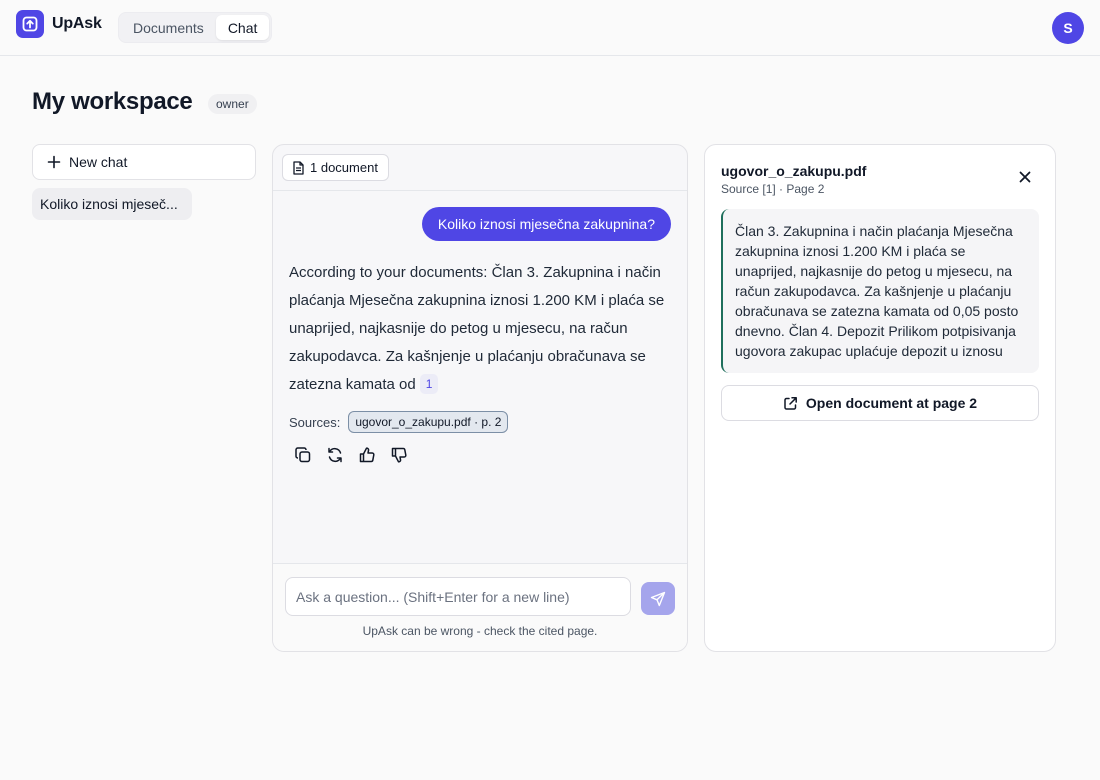 This screenshot has width=1100, height=780. I want to click on documents-count: 1 document, so click(344, 167).